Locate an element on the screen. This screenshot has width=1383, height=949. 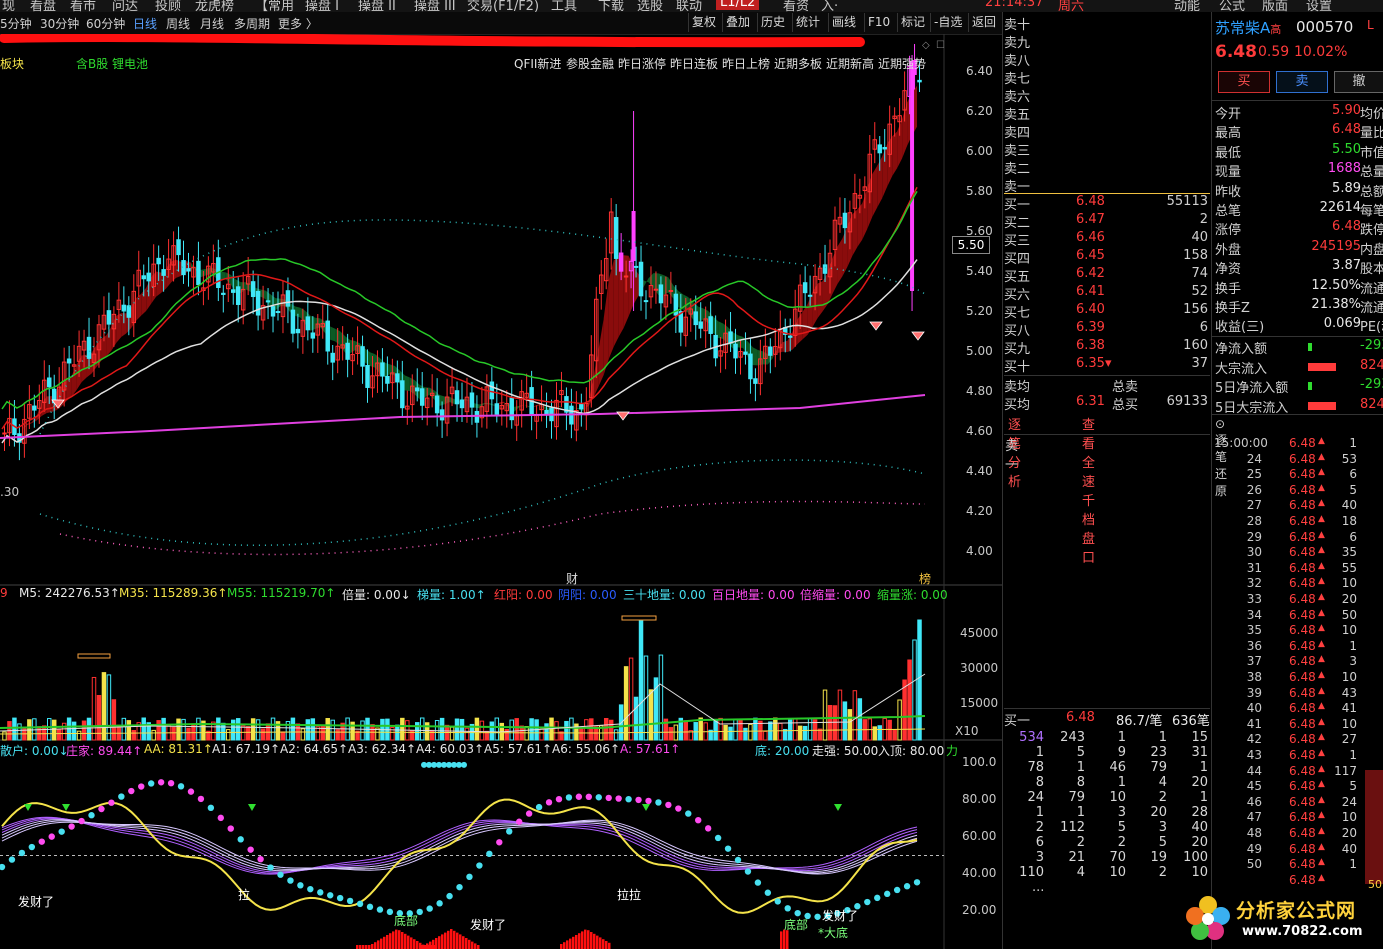
toolbar-button: 复权 is located at coordinates (703, 22).